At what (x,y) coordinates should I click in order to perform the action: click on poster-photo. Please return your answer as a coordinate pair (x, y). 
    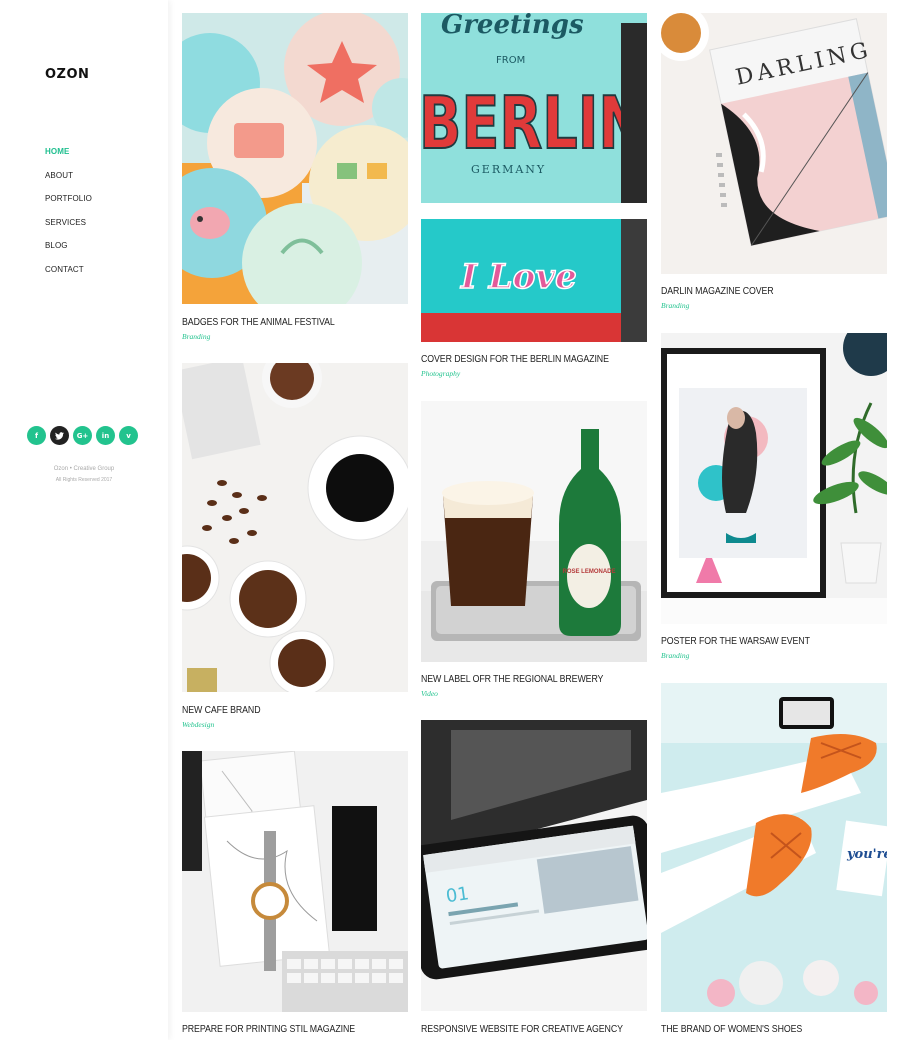
    Looking at the image, I should click on (774, 478).